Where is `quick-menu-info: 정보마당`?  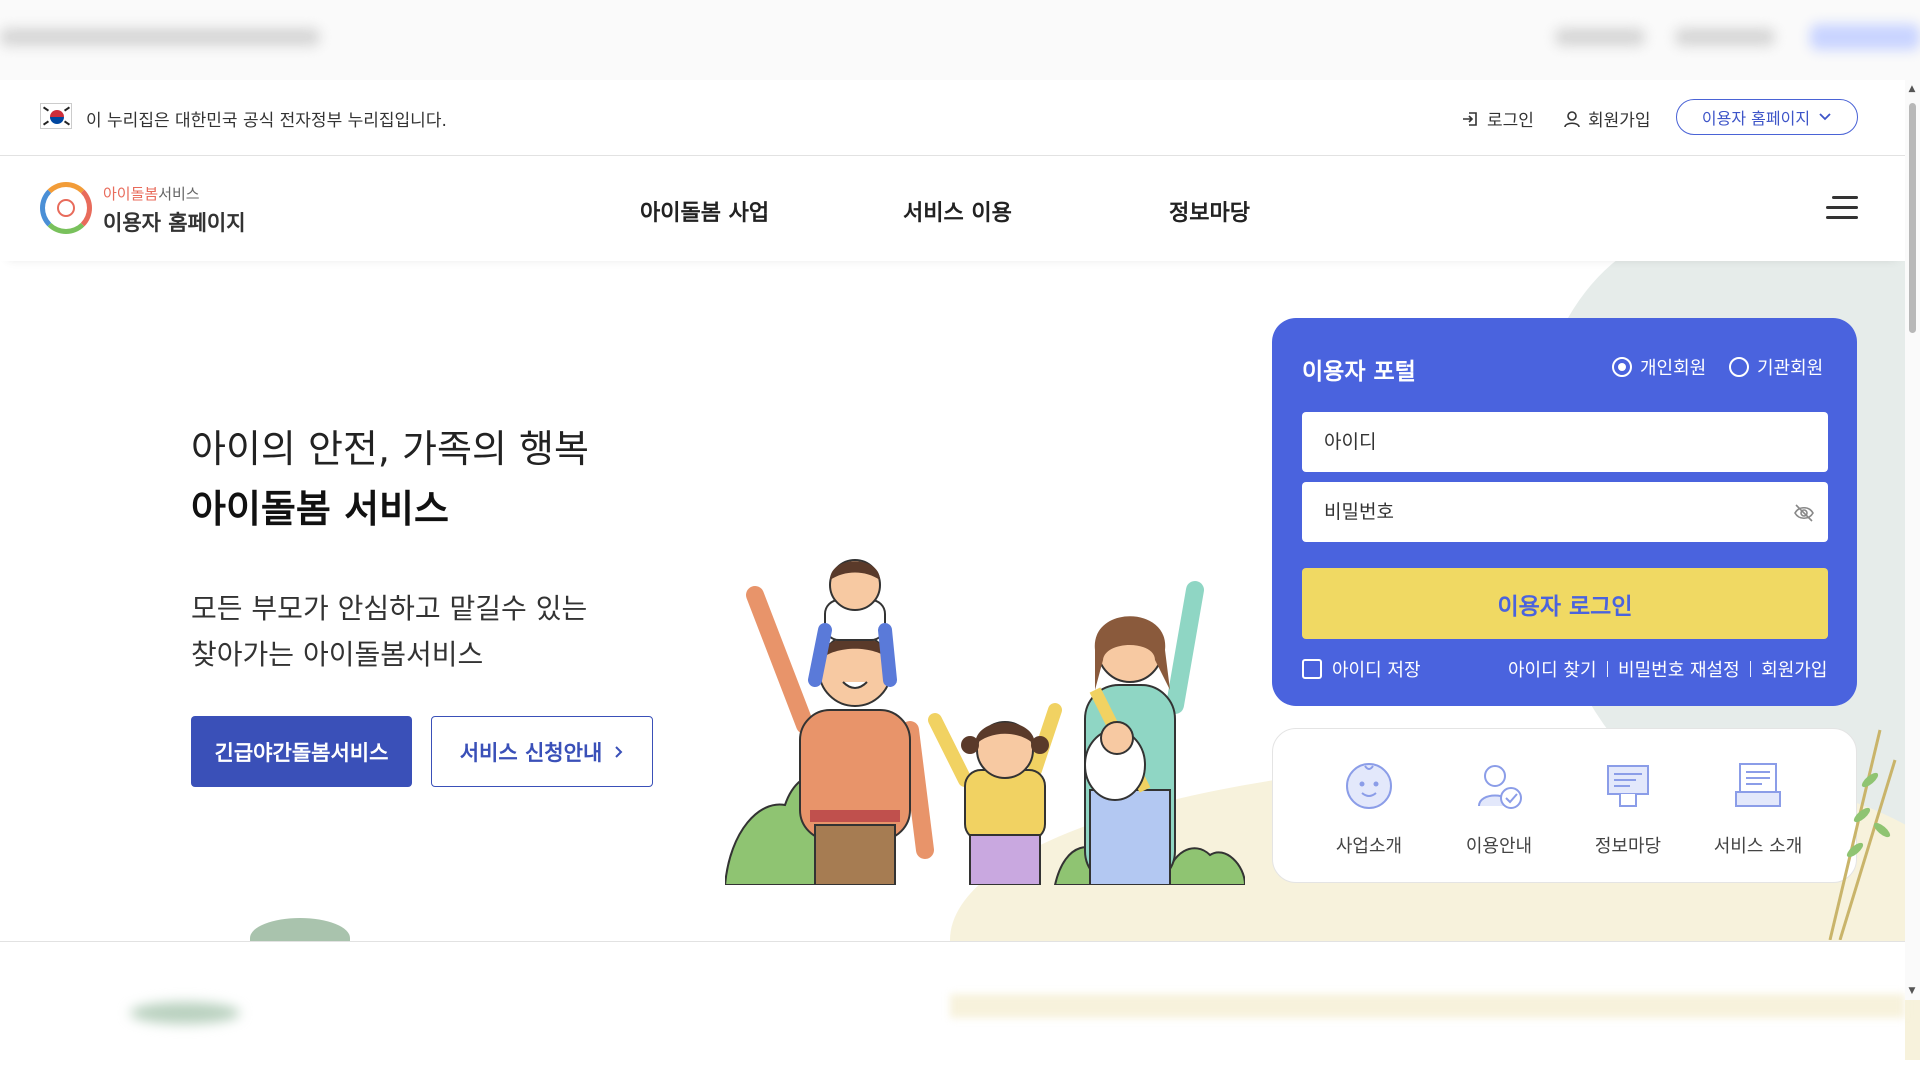
quick-menu-info: 정보마당 is located at coordinates (1628, 808).